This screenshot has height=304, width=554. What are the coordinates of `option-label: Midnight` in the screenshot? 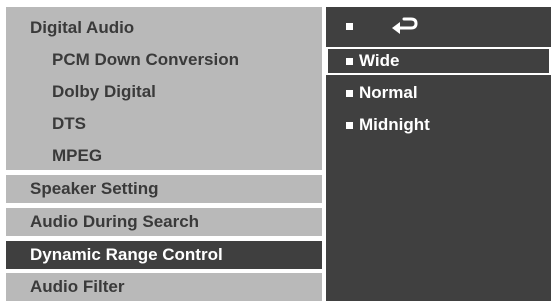 It's located at (394, 124).